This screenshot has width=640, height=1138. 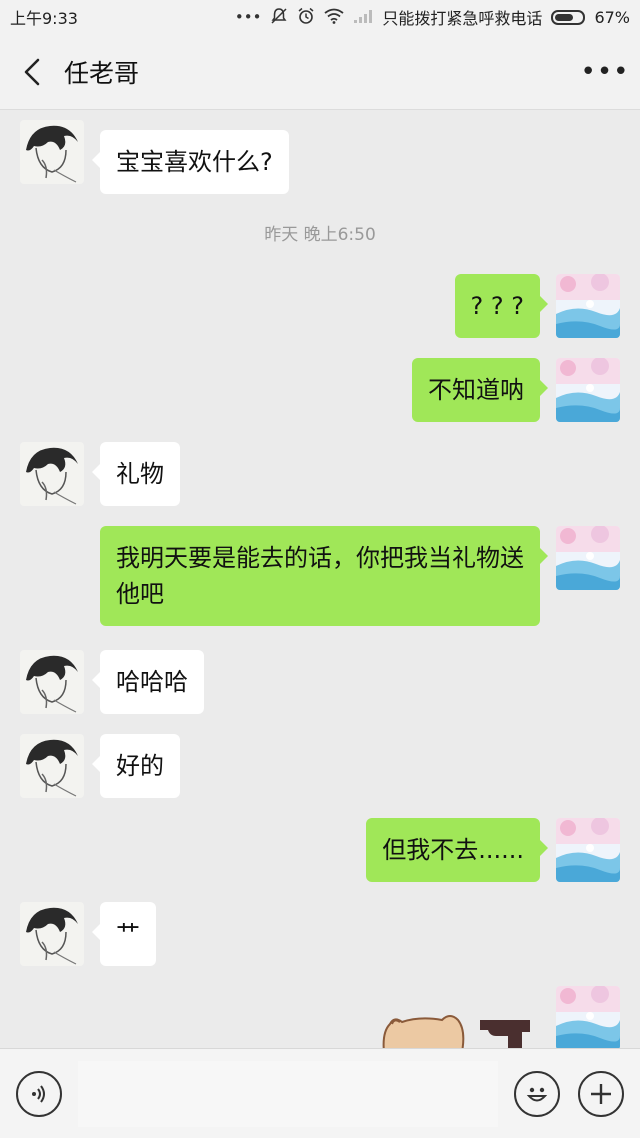 I want to click on received-bubble: 好的, so click(x=136, y=766).